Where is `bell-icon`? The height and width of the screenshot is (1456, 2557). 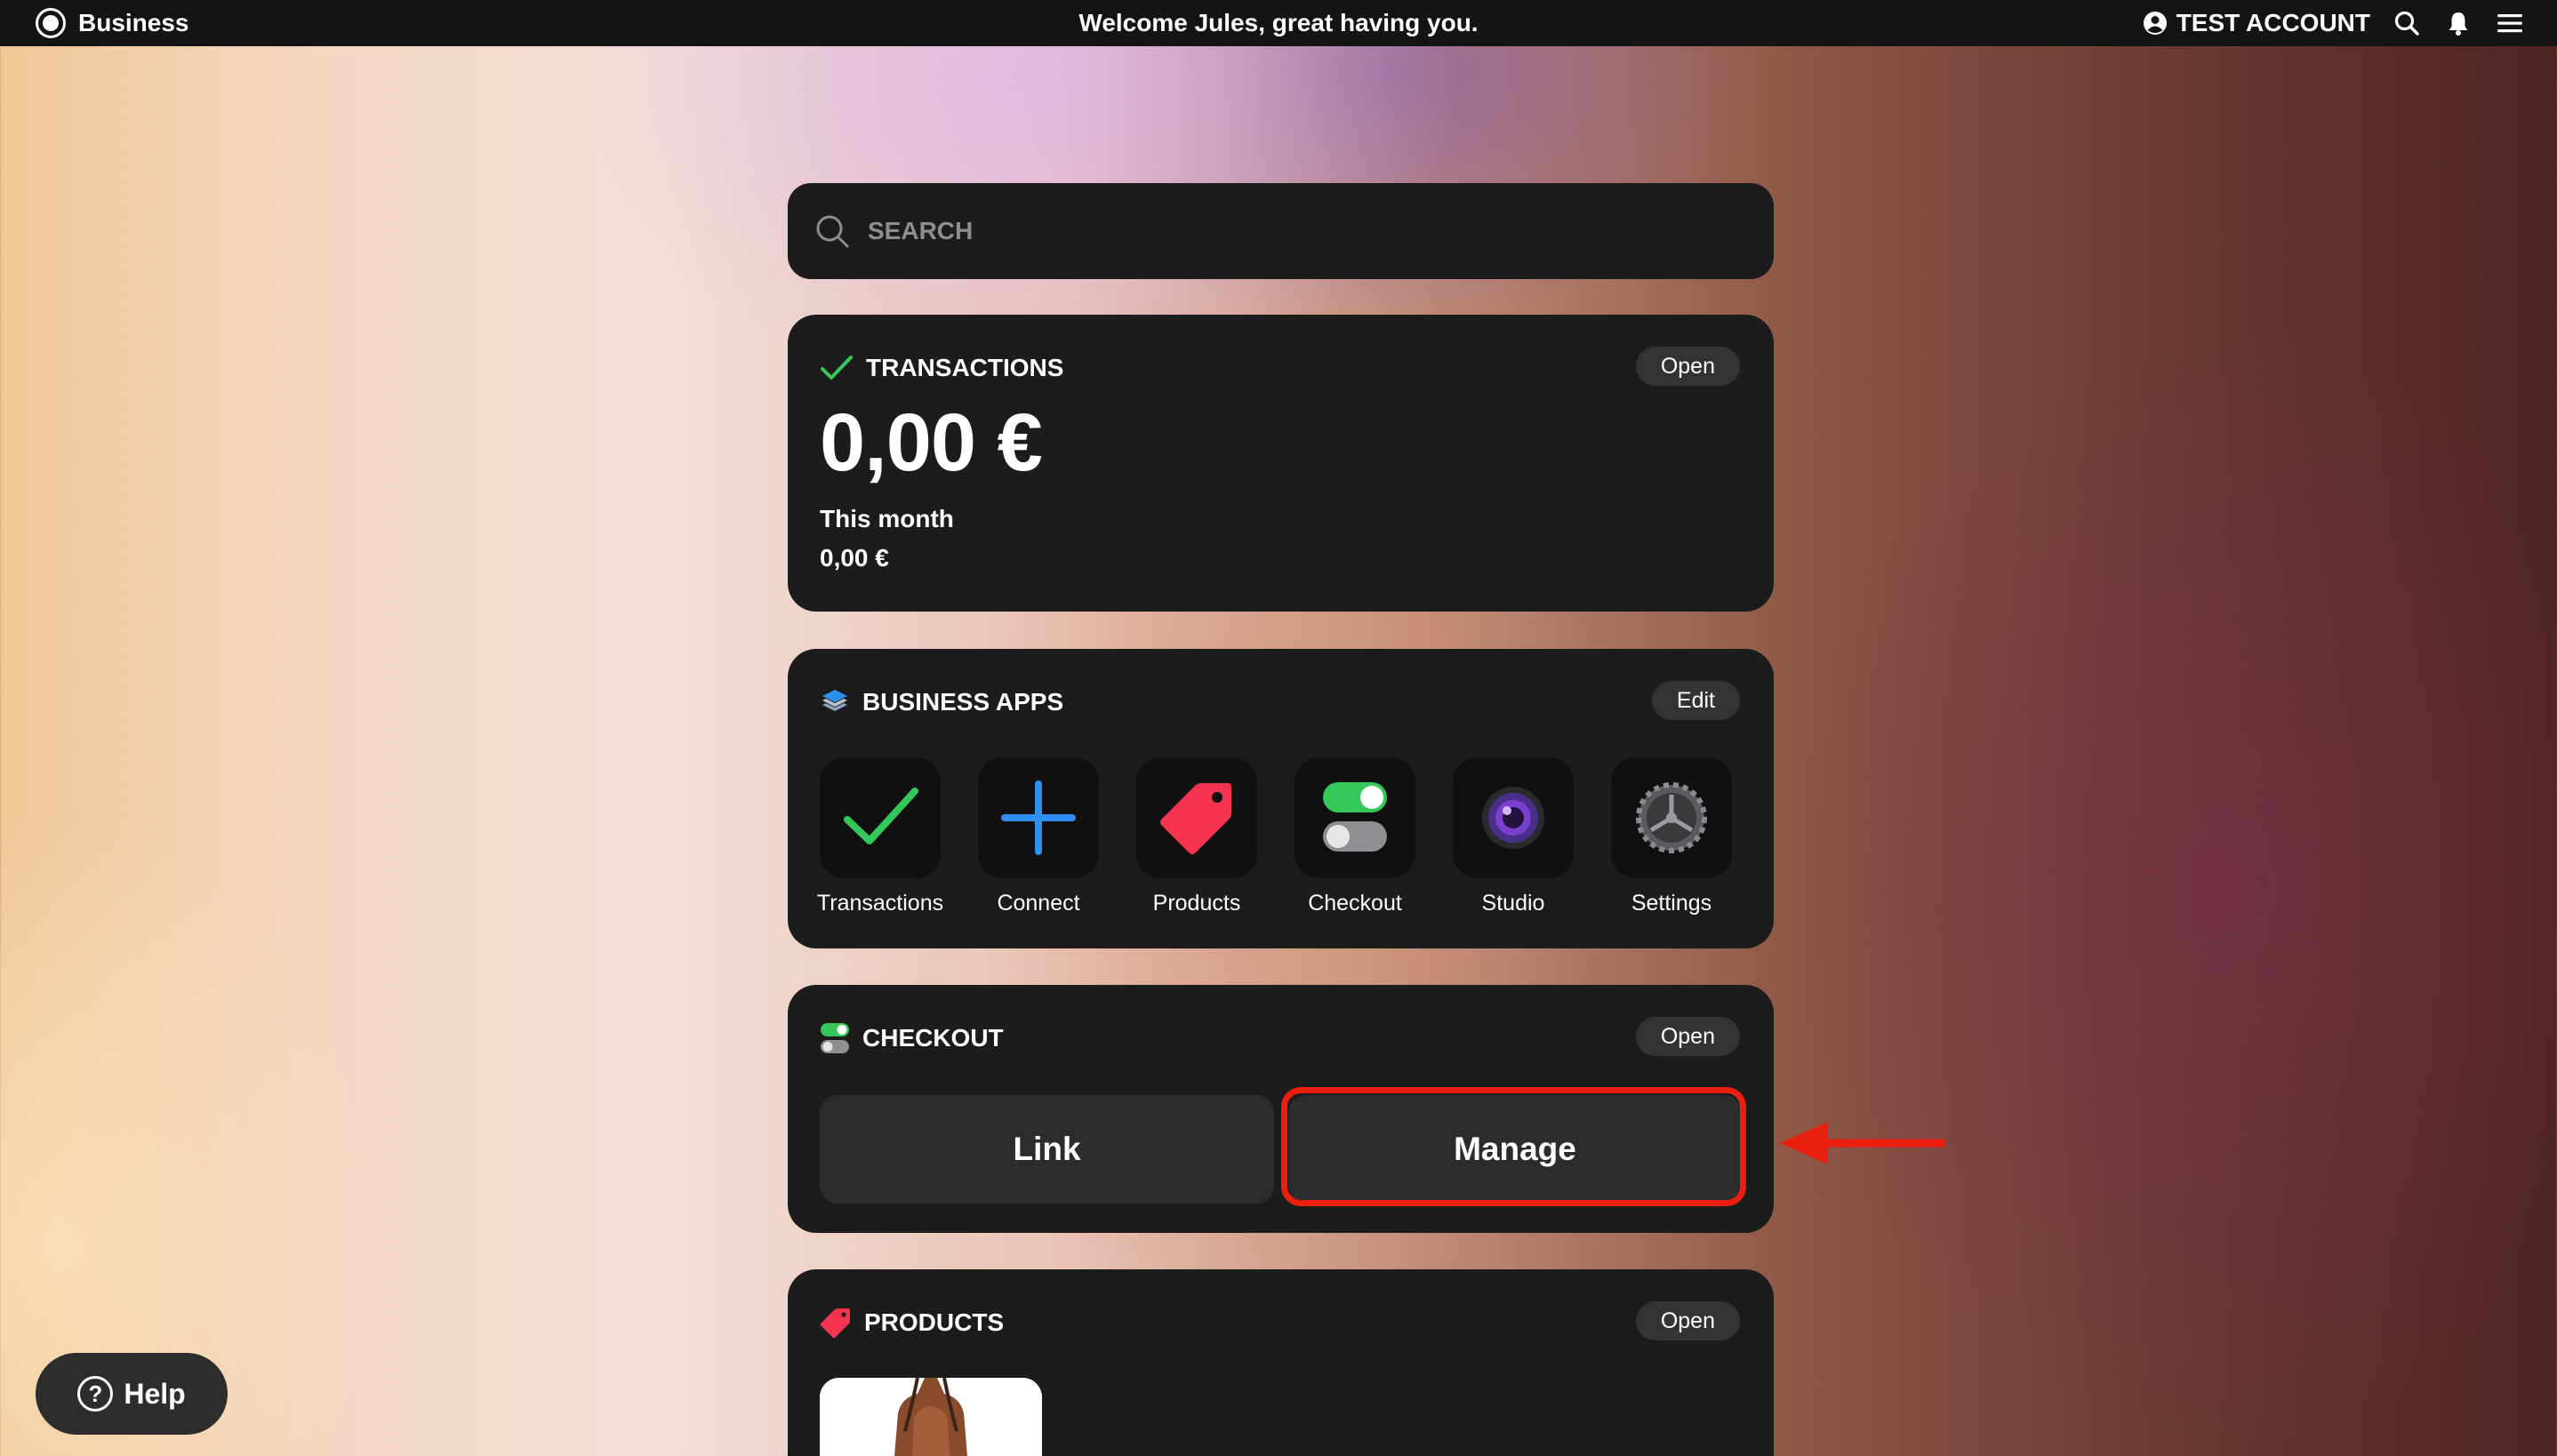 bell-icon is located at coordinates (2458, 24).